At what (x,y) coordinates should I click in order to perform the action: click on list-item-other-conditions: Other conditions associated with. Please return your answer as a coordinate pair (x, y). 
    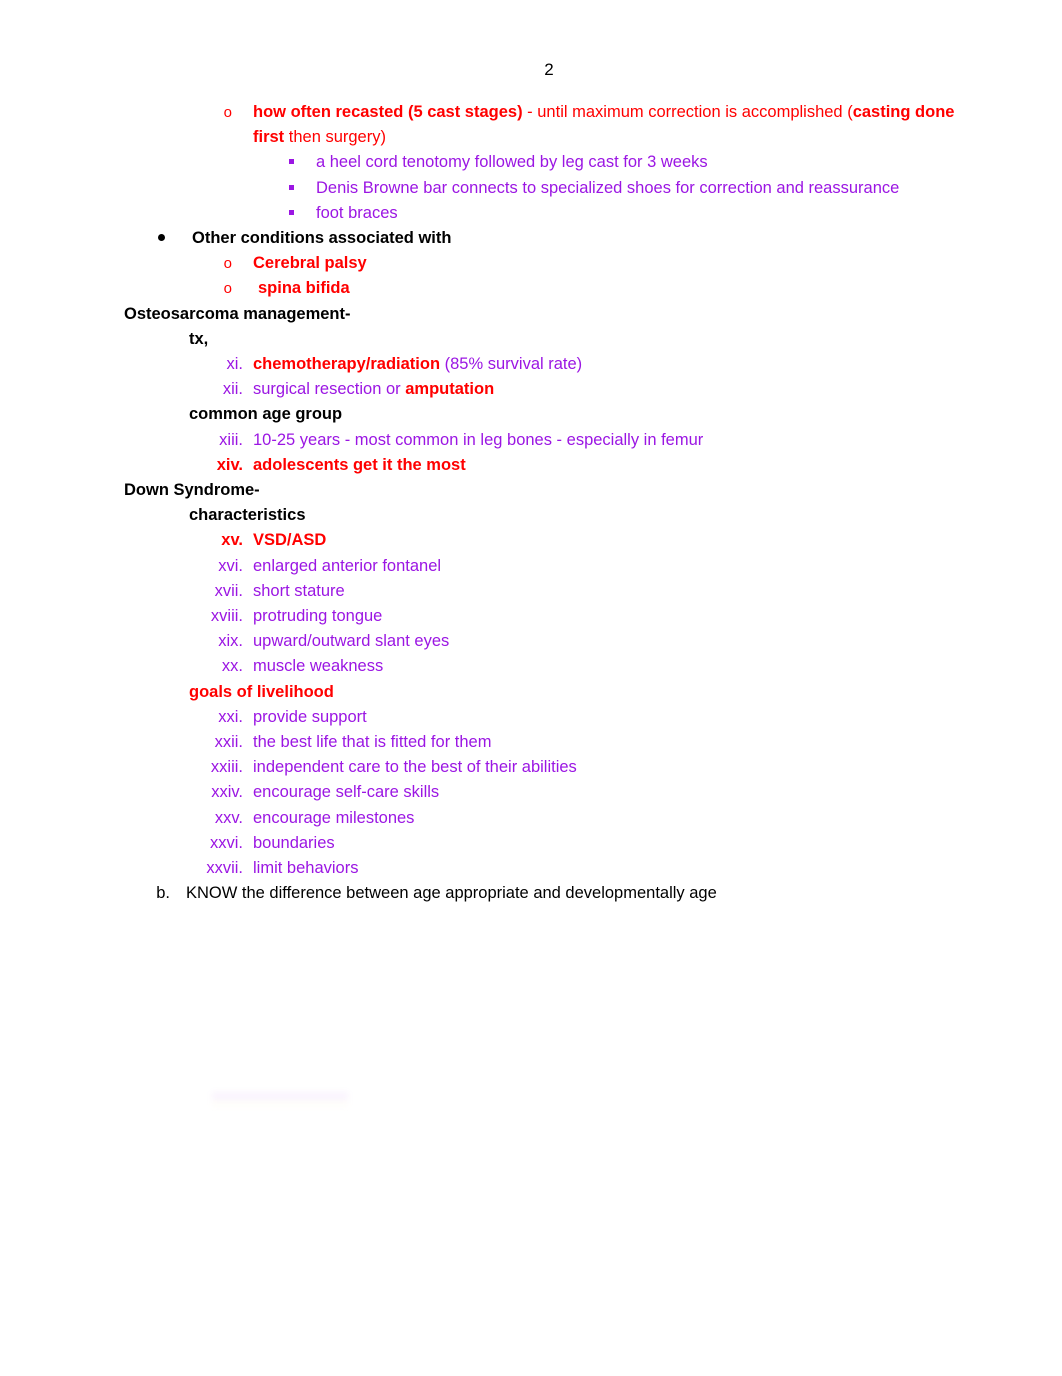
    Looking at the image, I should click on (531, 238).